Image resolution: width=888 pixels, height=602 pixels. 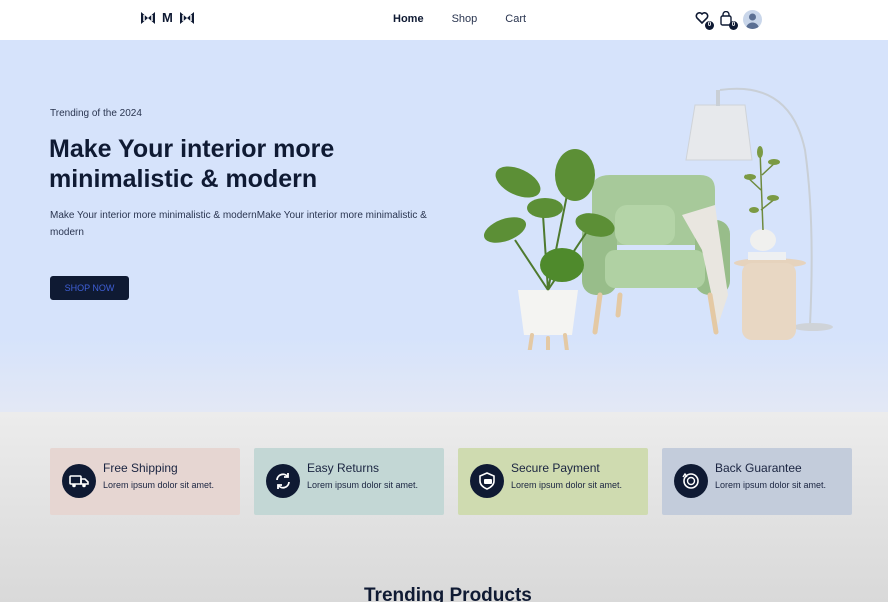 I want to click on money-back-icon, so click(x=690, y=480).